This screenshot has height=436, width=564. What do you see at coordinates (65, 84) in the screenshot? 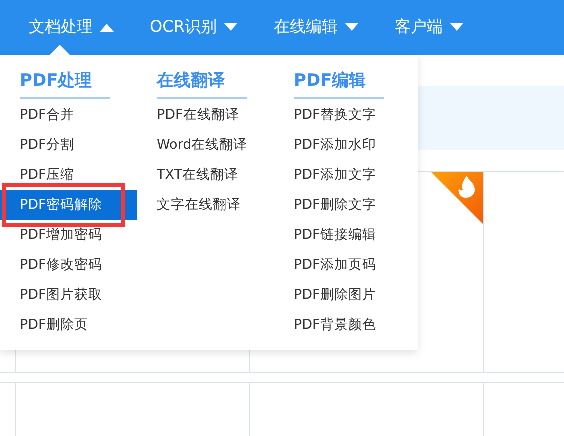
I see `menu-column-heading: PDF处理` at bounding box center [65, 84].